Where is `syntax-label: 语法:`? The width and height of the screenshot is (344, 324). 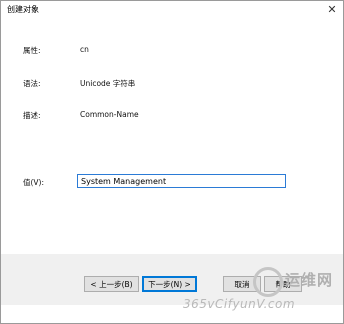
syntax-label: 语法: is located at coordinates (32, 83).